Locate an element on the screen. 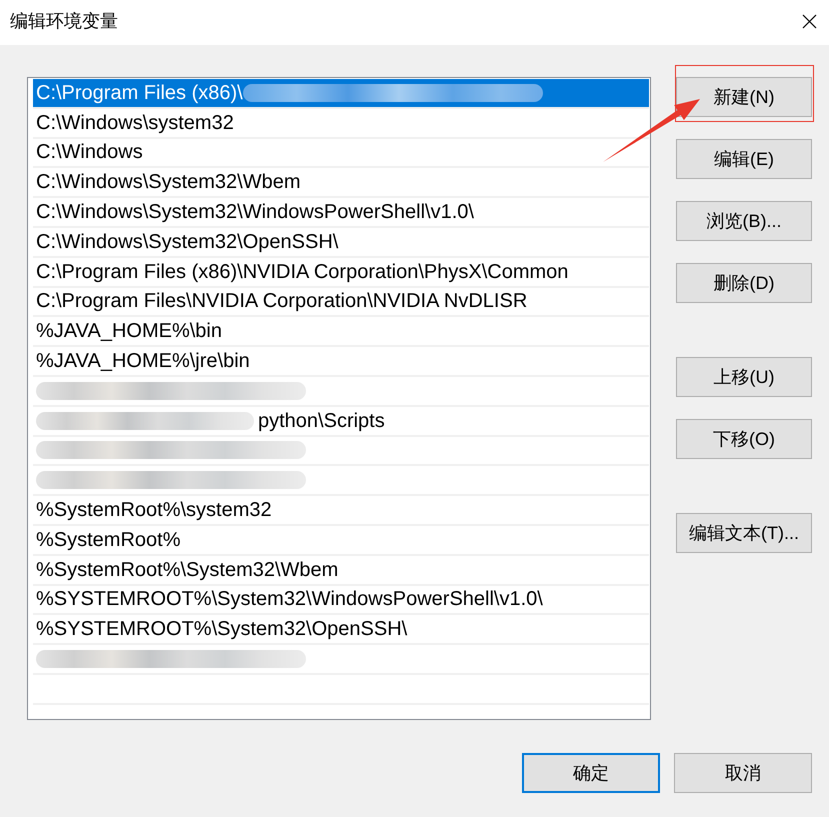  path-text: C:\Program Files\NVIDIA Corporation\NVIDIA NvDLISR is located at coordinates (282, 301).